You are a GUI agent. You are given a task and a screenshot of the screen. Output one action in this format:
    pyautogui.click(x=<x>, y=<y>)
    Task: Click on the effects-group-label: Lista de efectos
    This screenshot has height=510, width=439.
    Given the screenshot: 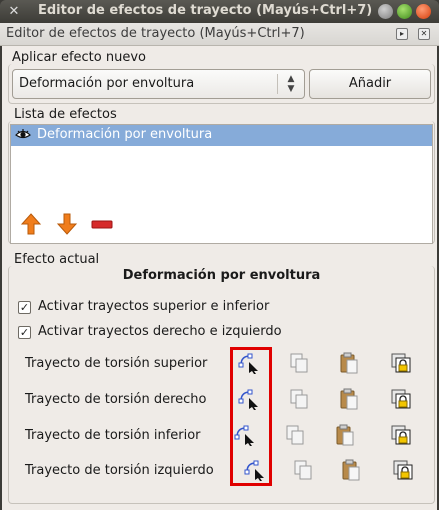 What is the action you would take?
    pyautogui.click(x=65, y=114)
    